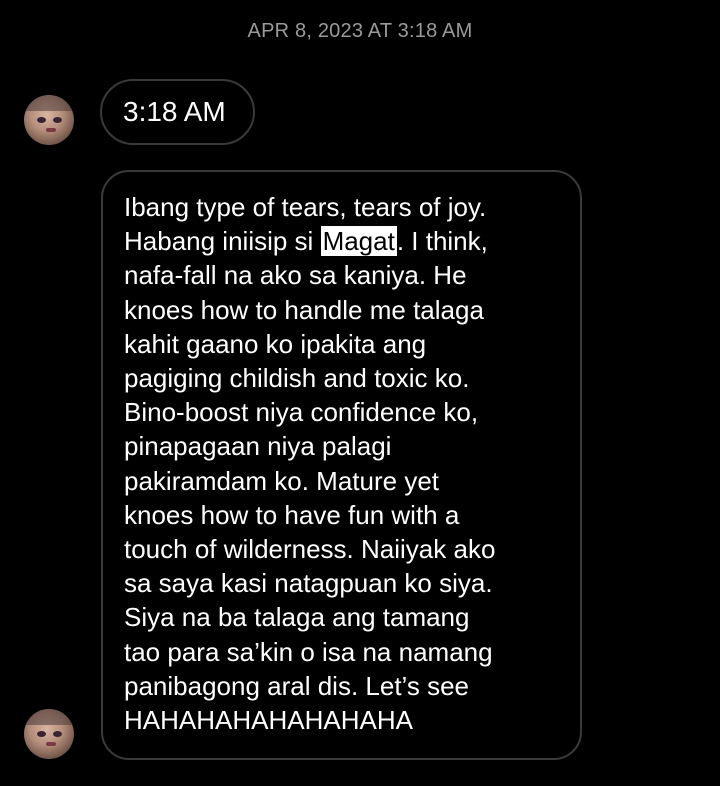  What do you see at coordinates (275, 343) in the screenshot?
I see `message-line: kahit gaano ko ipakita ang` at bounding box center [275, 343].